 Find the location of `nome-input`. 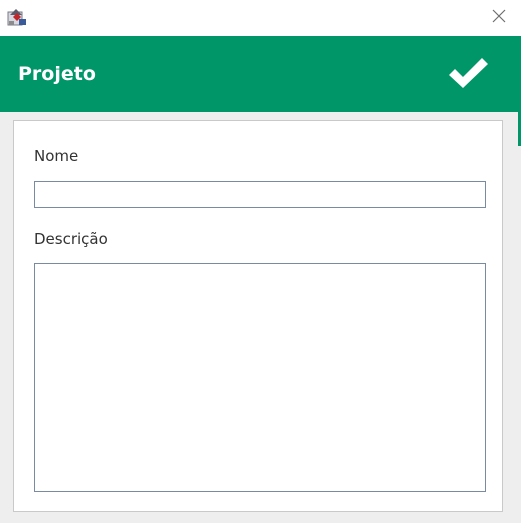

nome-input is located at coordinates (260, 194).